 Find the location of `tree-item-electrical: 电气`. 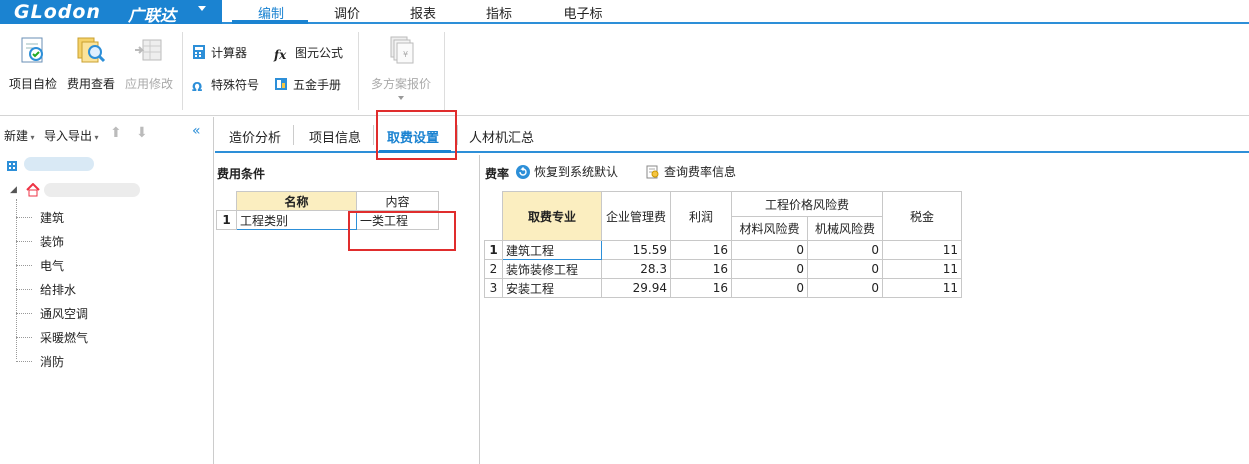

tree-item-electrical: 电气 is located at coordinates (52, 265).